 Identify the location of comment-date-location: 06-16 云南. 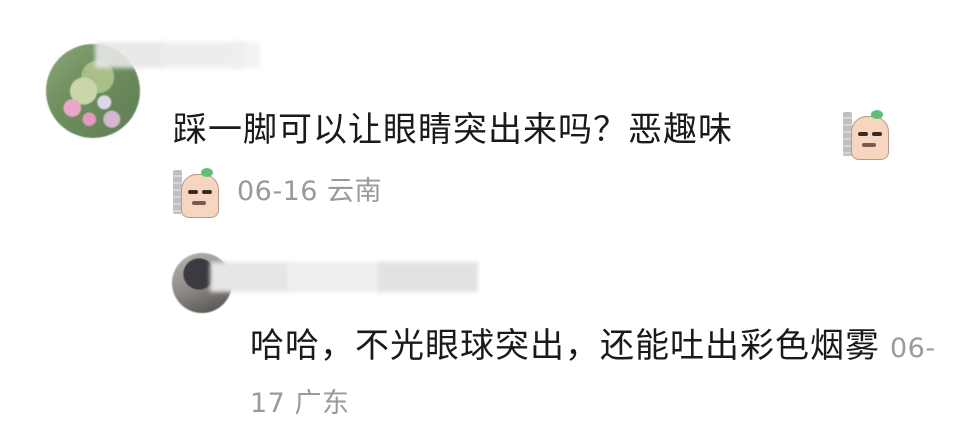
(310, 191).